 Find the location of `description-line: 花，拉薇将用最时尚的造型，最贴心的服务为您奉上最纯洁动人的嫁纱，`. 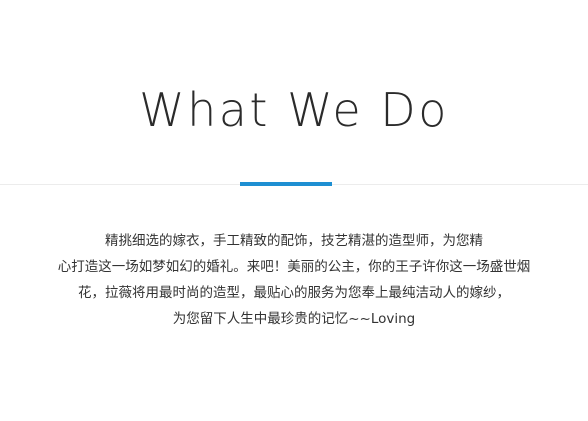

description-line: 花，拉薇将用最时尚的造型，最贴心的服务为您奉上最纯洁动人的嫁纱， is located at coordinates (294, 293).